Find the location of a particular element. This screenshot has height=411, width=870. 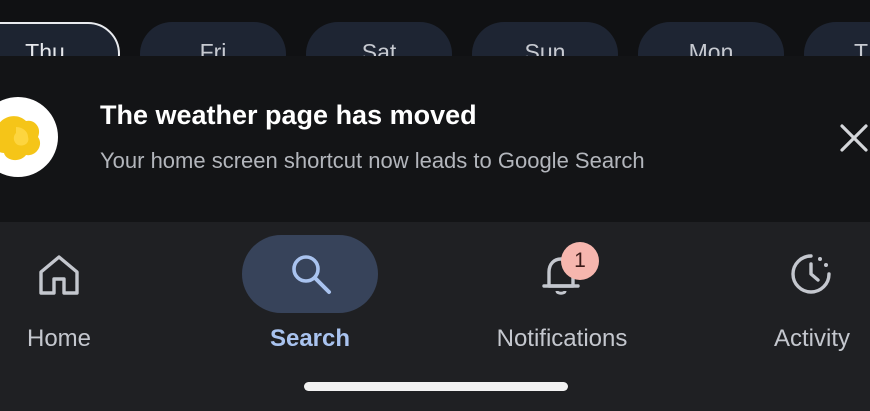

nav-item-notifications: 1 Notifications is located at coordinates (562, 297).